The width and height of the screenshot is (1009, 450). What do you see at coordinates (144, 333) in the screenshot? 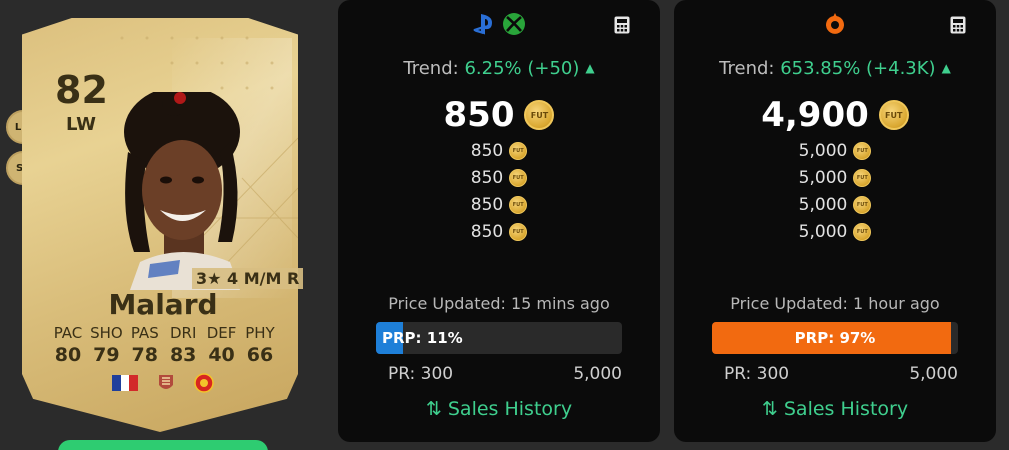
I see `stat-label: PAS` at bounding box center [144, 333].